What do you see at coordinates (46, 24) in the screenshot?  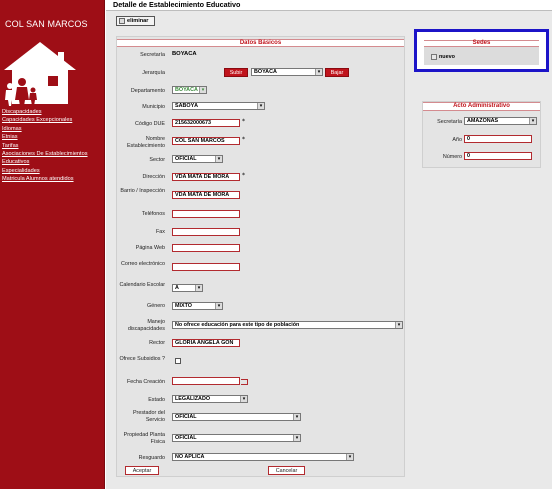 I see `school-name: COL SAN MARCOS` at bounding box center [46, 24].